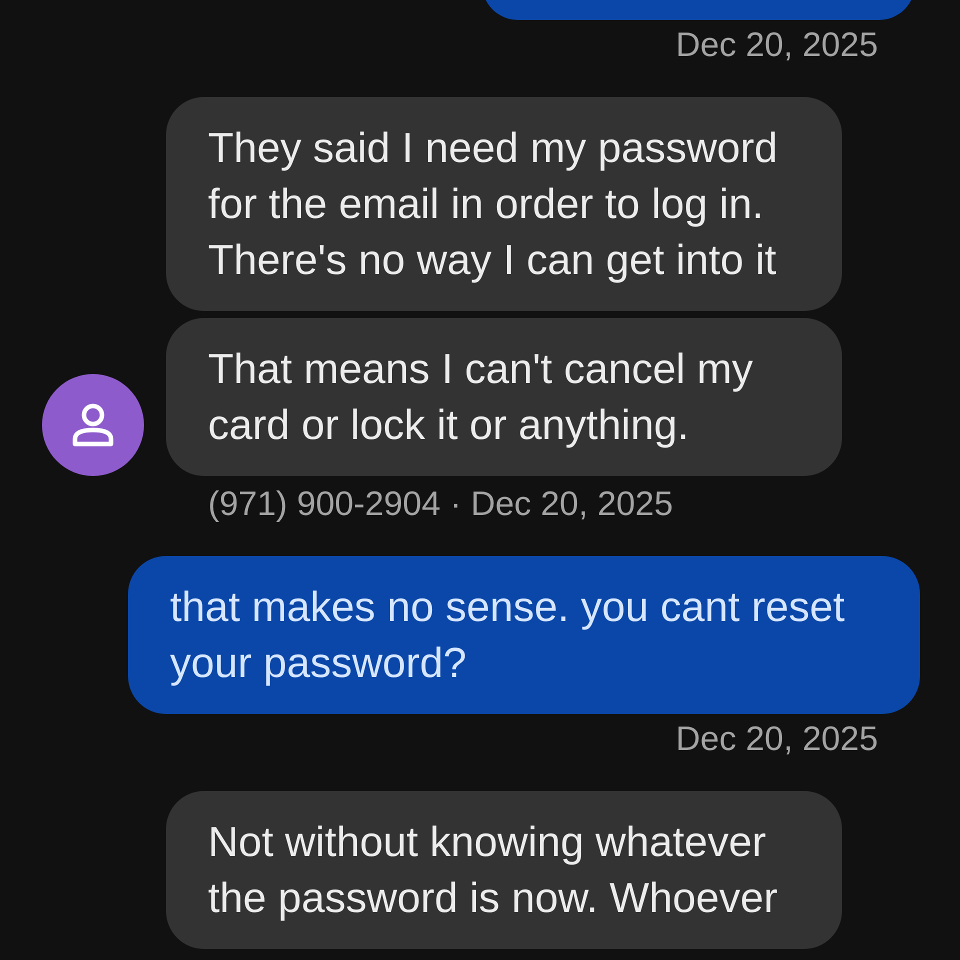 The width and height of the screenshot is (960, 960). I want to click on message-bubble: that makes no sense. you cant reset your password?, so click(524, 635).